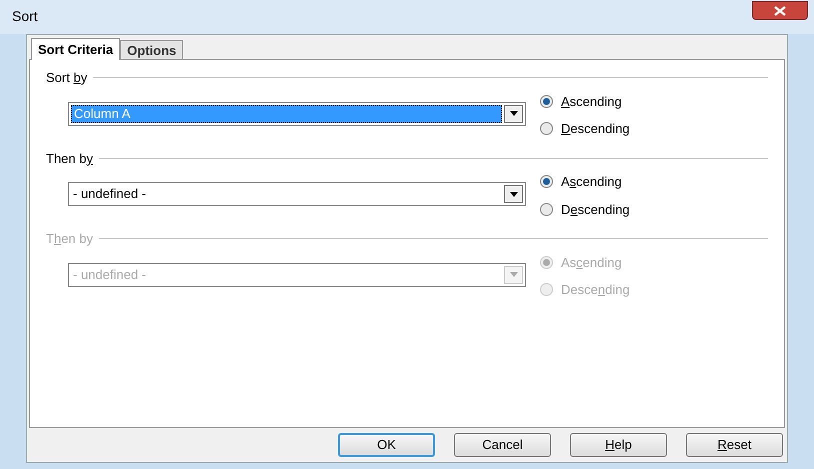 The height and width of the screenshot is (469, 814). I want to click on dialog-button: Help, so click(618, 445).